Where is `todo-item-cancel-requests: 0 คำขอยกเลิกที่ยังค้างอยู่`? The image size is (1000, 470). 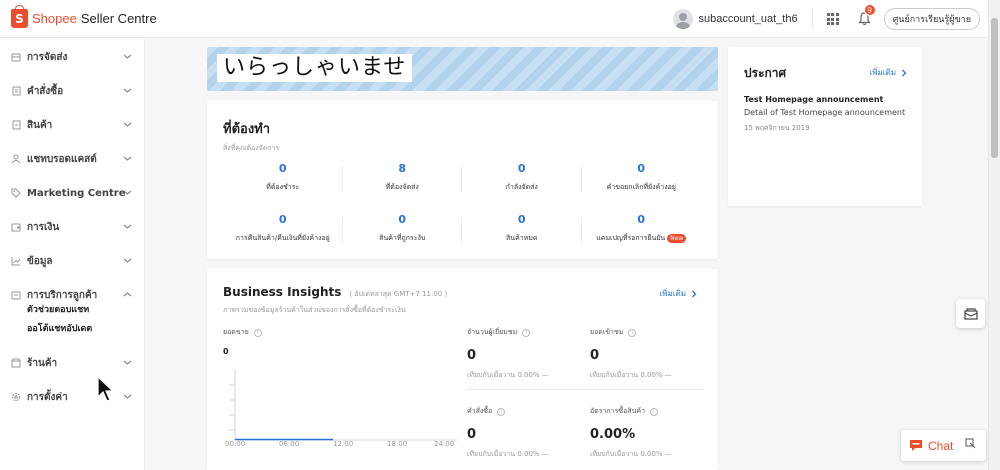
todo-item-cancel-requests: 0 คำขอยกเลิกที่ยังค้างอยู่ is located at coordinates (642, 180).